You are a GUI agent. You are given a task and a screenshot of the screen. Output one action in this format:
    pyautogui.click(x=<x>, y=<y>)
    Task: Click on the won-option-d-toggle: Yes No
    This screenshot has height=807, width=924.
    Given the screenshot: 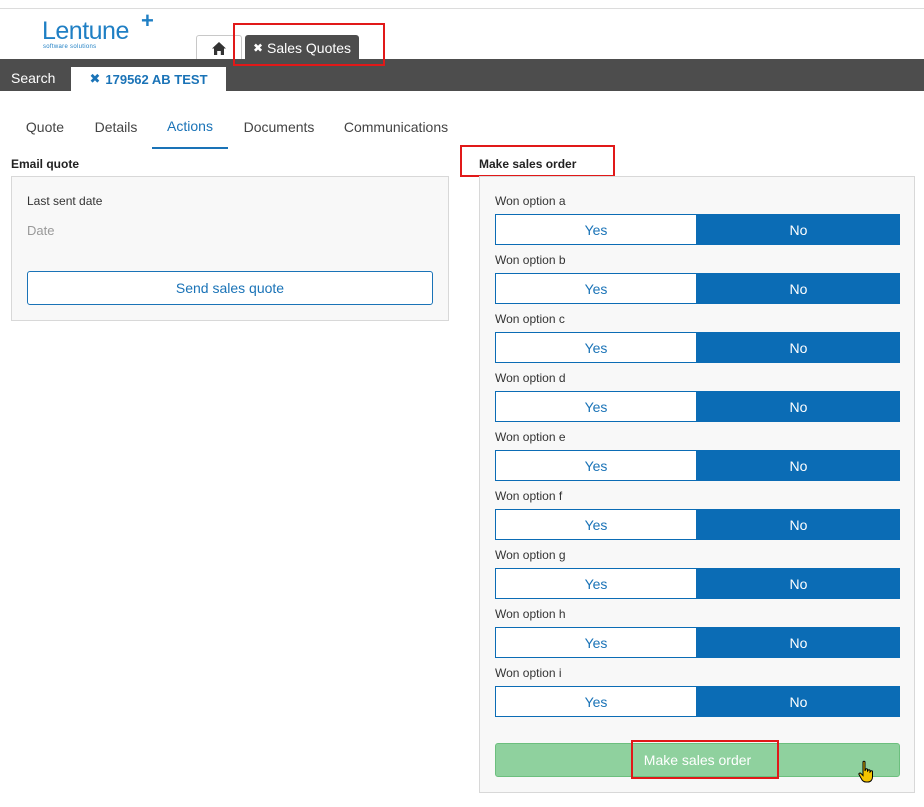 What is the action you would take?
    pyautogui.click(x=697, y=406)
    